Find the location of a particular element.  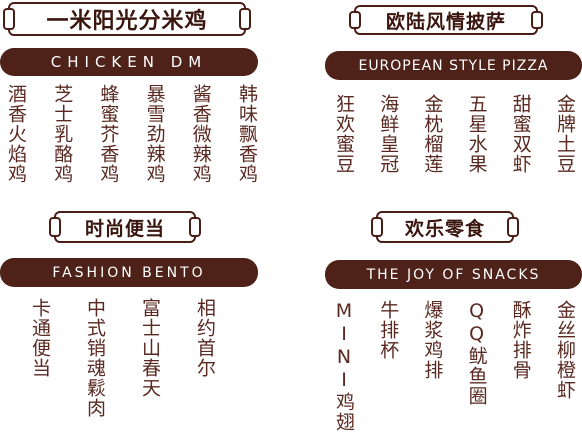

section-title: 一米阳光分米鸡 is located at coordinates (127, 19).